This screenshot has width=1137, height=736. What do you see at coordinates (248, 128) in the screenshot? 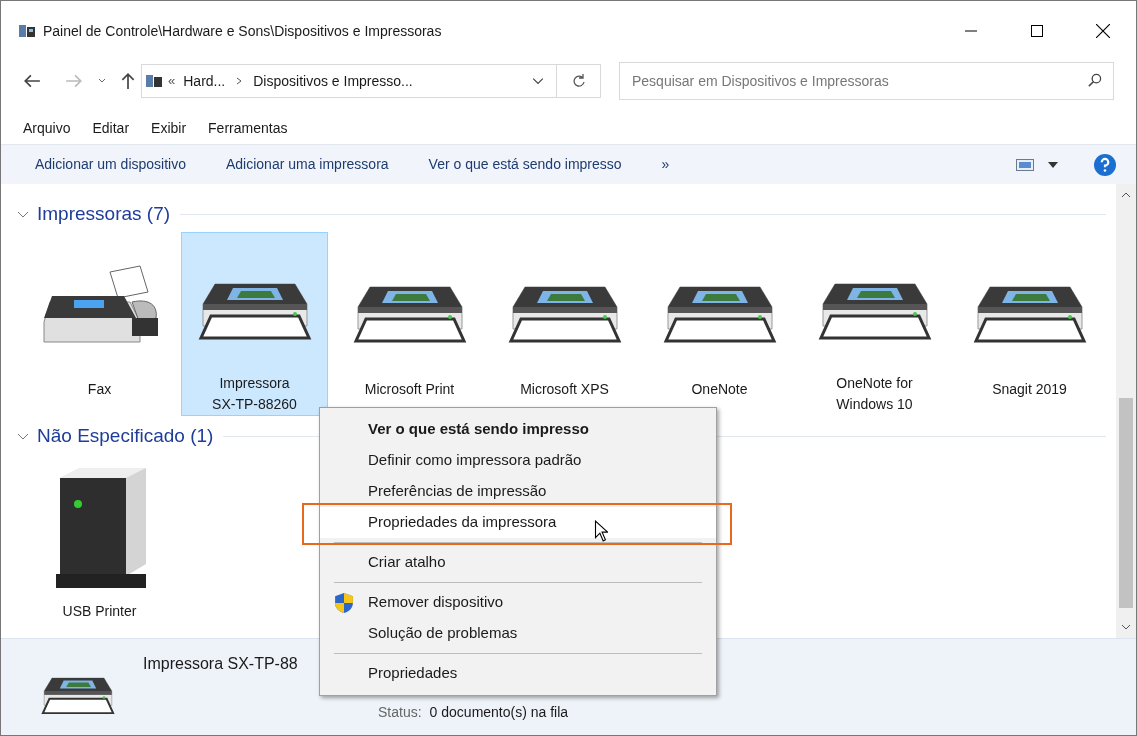
I see `menu-item: Ferramentas` at bounding box center [248, 128].